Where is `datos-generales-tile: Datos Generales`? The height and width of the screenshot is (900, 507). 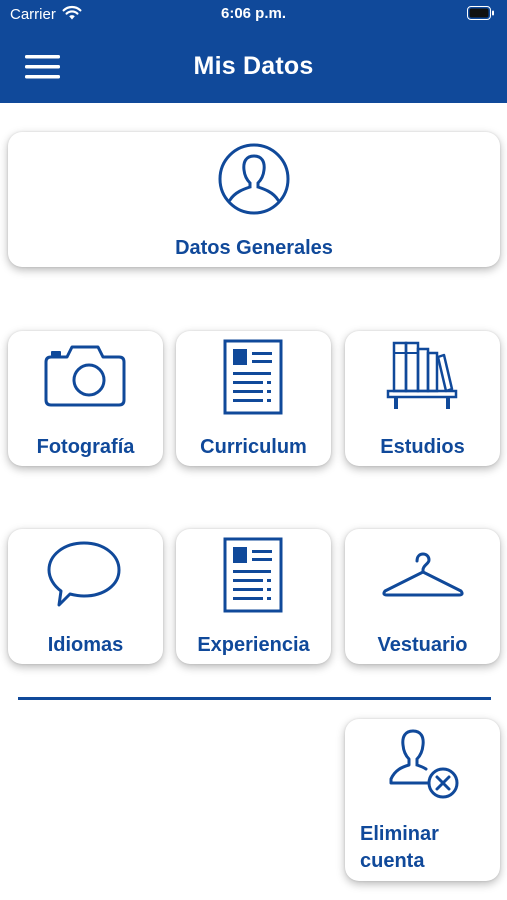 datos-generales-tile: Datos Generales is located at coordinates (254, 199).